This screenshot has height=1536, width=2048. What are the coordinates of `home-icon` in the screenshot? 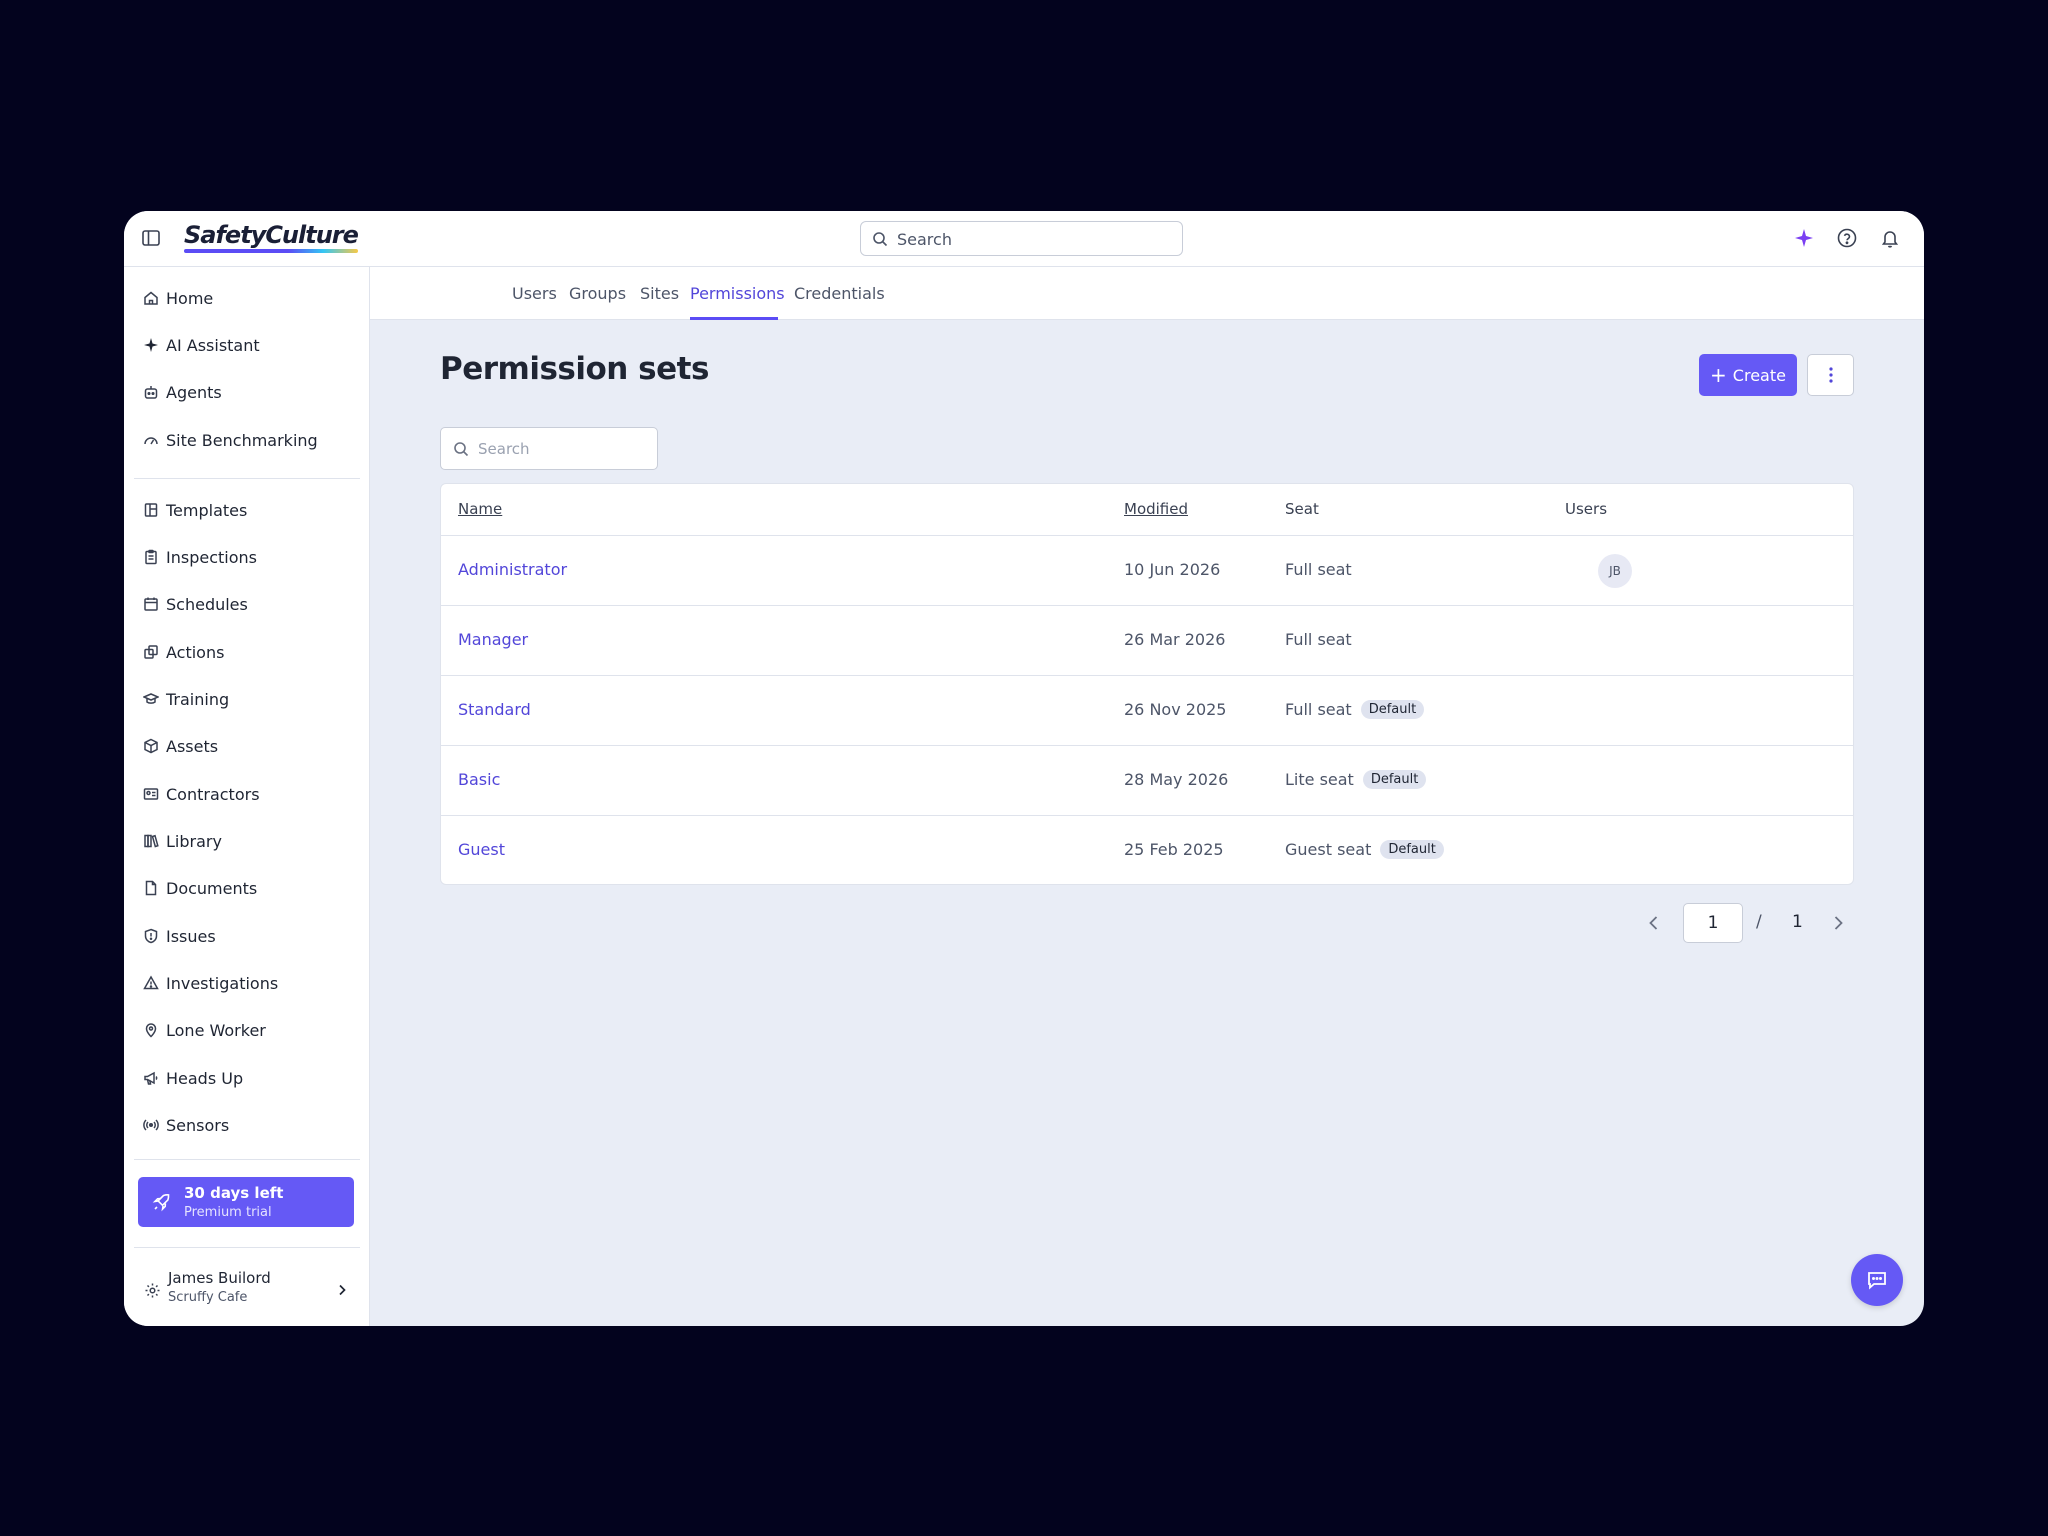 It's located at (150, 298).